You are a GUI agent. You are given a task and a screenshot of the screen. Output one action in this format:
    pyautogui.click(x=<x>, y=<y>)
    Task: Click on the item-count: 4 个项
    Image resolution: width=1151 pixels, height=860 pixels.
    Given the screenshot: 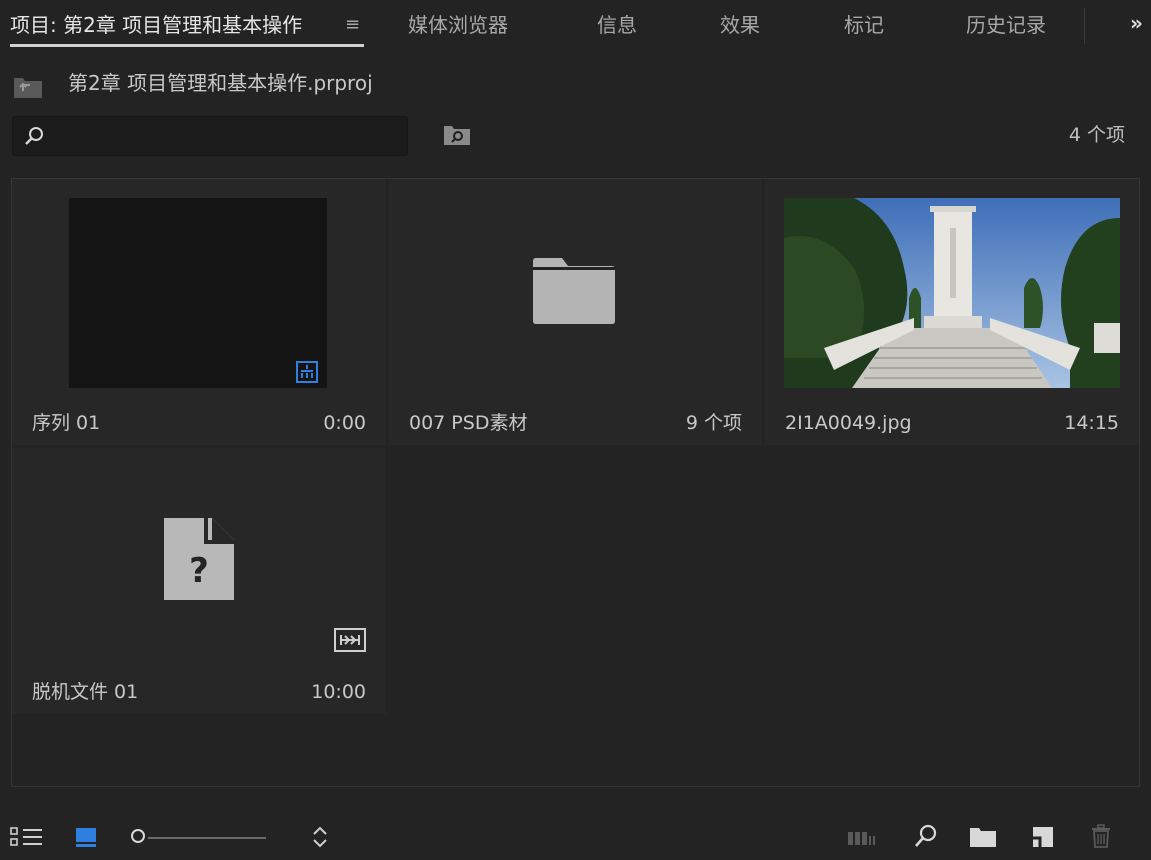 What is the action you would take?
    pyautogui.click(x=1096, y=135)
    